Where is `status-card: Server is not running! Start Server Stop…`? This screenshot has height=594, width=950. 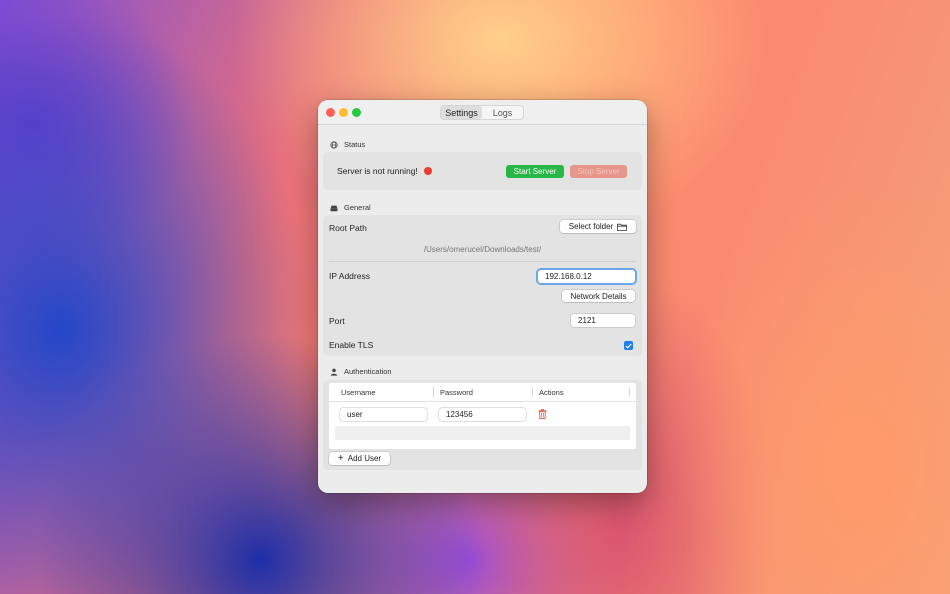
status-card: Server is not running! Start Server Stop… is located at coordinates (482, 171).